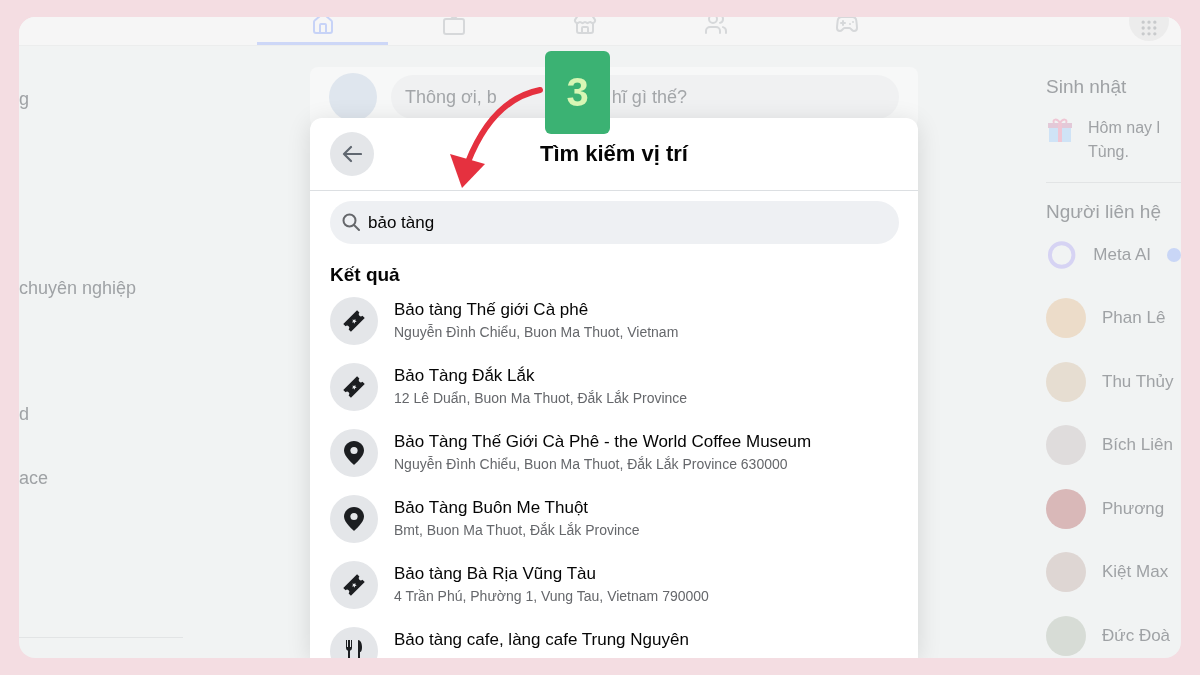 Image resolution: width=1200 pixels, height=675 pixels. What do you see at coordinates (591, 464) in the screenshot?
I see `place-address: Nguyễn Đình Chiểu, Buon Ma Thuot, Đắk Lắk Province 630000` at bounding box center [591, 464].